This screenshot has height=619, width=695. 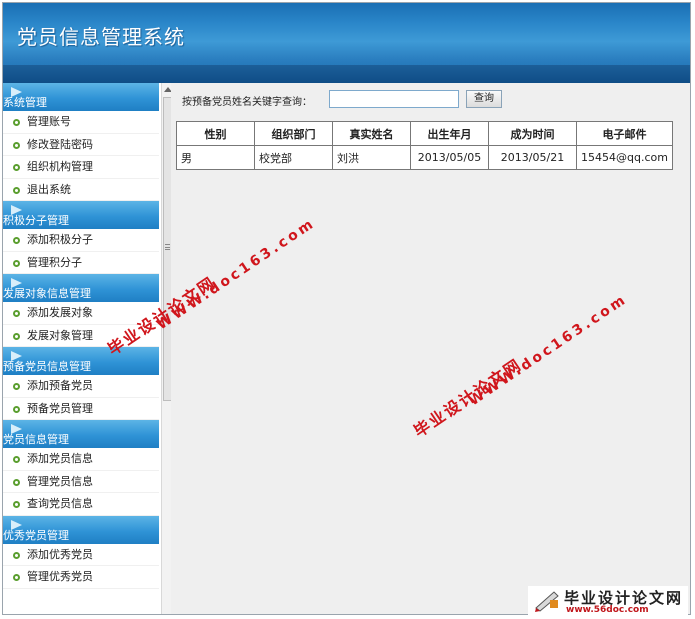 I want to click on sidebar-item-label: 退出系统, so click(x=49, y=189).